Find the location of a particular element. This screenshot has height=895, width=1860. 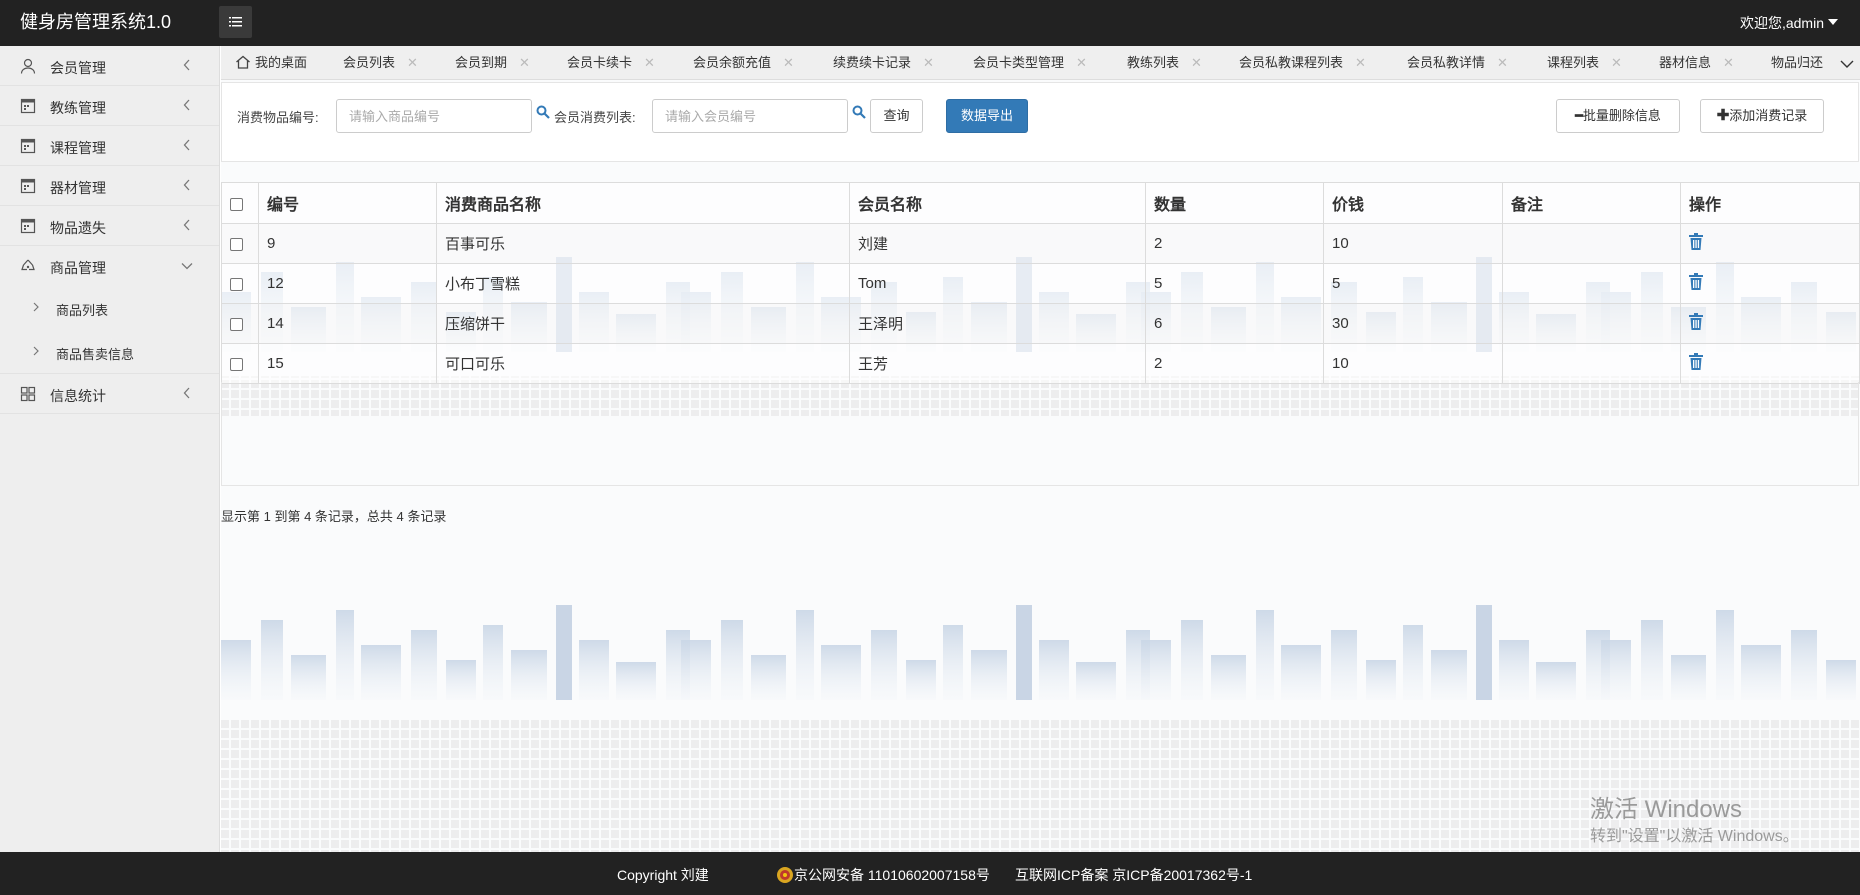

tab-card-renew: 会员卡续卡 ✕ is located at coordinates (611, 62).